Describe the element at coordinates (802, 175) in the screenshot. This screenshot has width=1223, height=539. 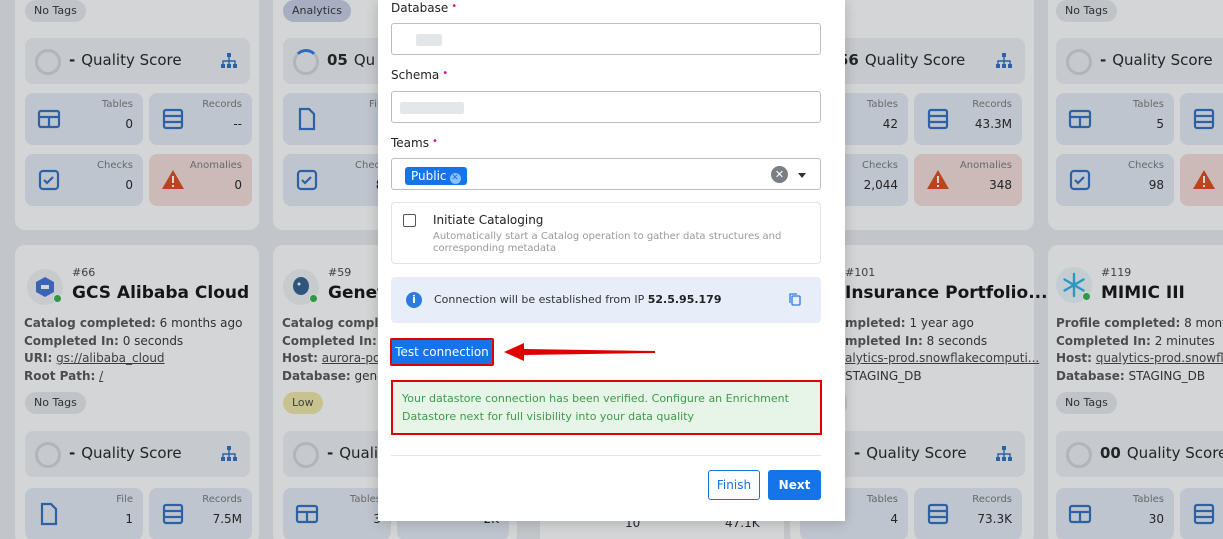
I see `chevron-down-icon` at that location.